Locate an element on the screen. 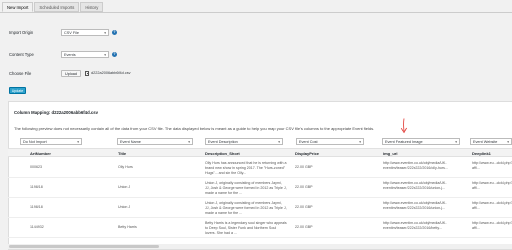 The width and height of the screenshot is (512, 250). upload-button: Upload is located at coordinates (71, 73).